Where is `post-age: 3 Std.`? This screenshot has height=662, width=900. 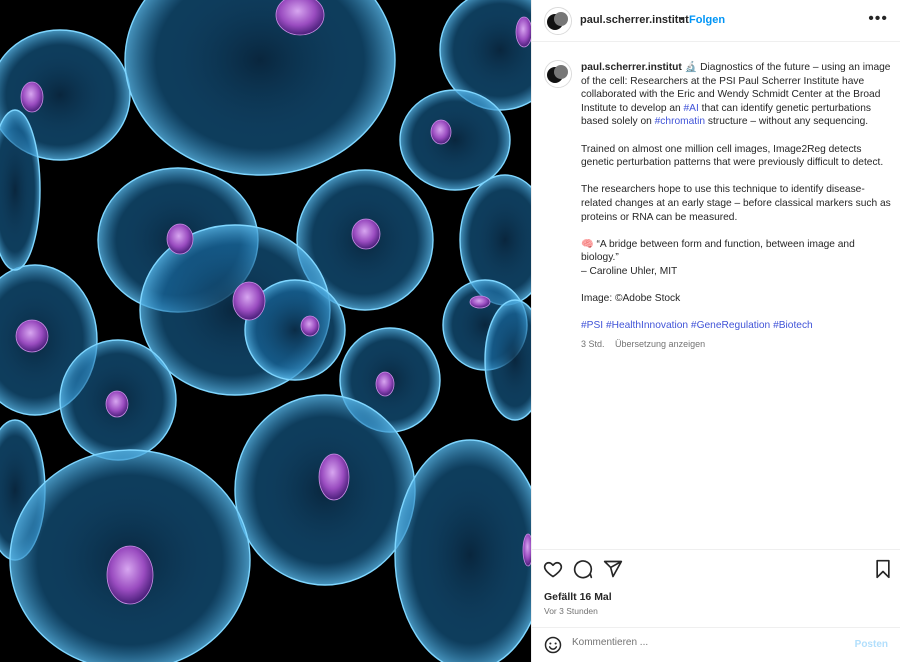
post-age: 3 Std. is located at coordinates (593, 344).